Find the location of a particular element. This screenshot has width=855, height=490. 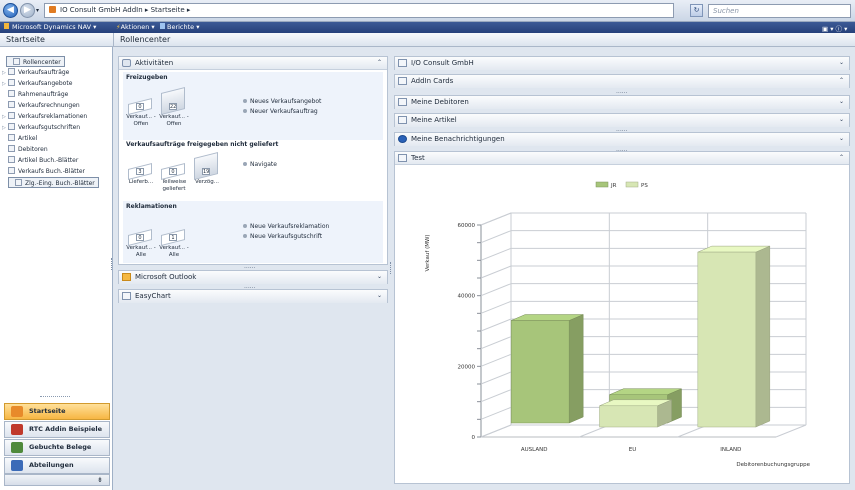

part-addin-cards: AddIn Cards ⌃ is located at coordinates (622, 81).